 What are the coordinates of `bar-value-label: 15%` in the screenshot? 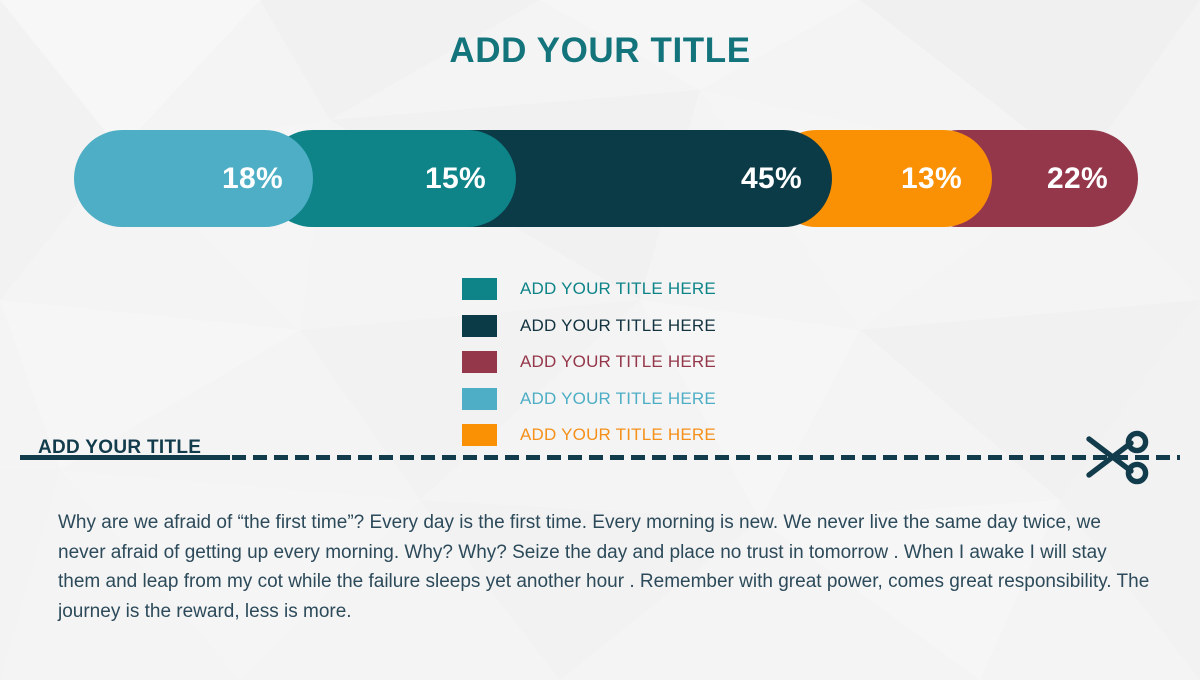 It's located at (455, 178).